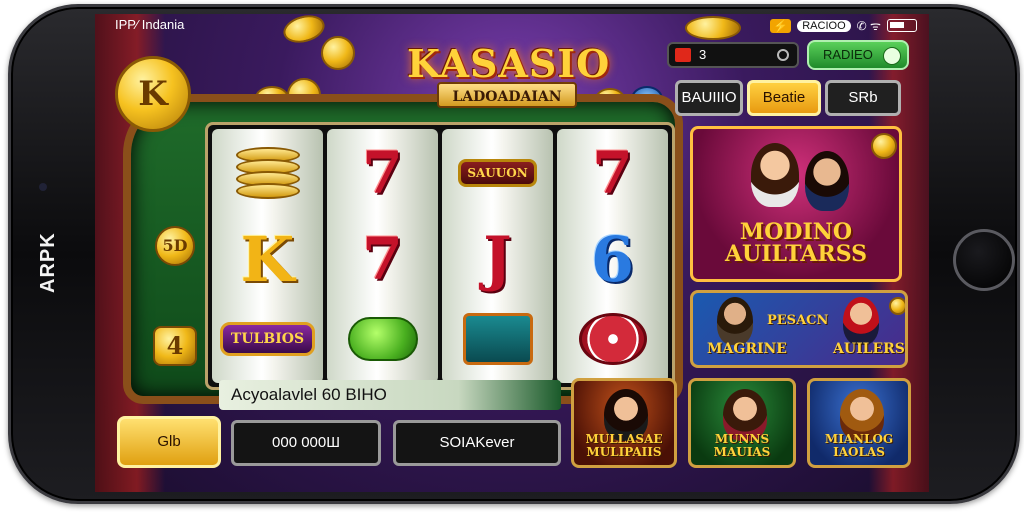  What do you see at coordinates (477, 443) in the screenshot?
I see `action-button: SOIAKever` at bounding box center [477, 443].